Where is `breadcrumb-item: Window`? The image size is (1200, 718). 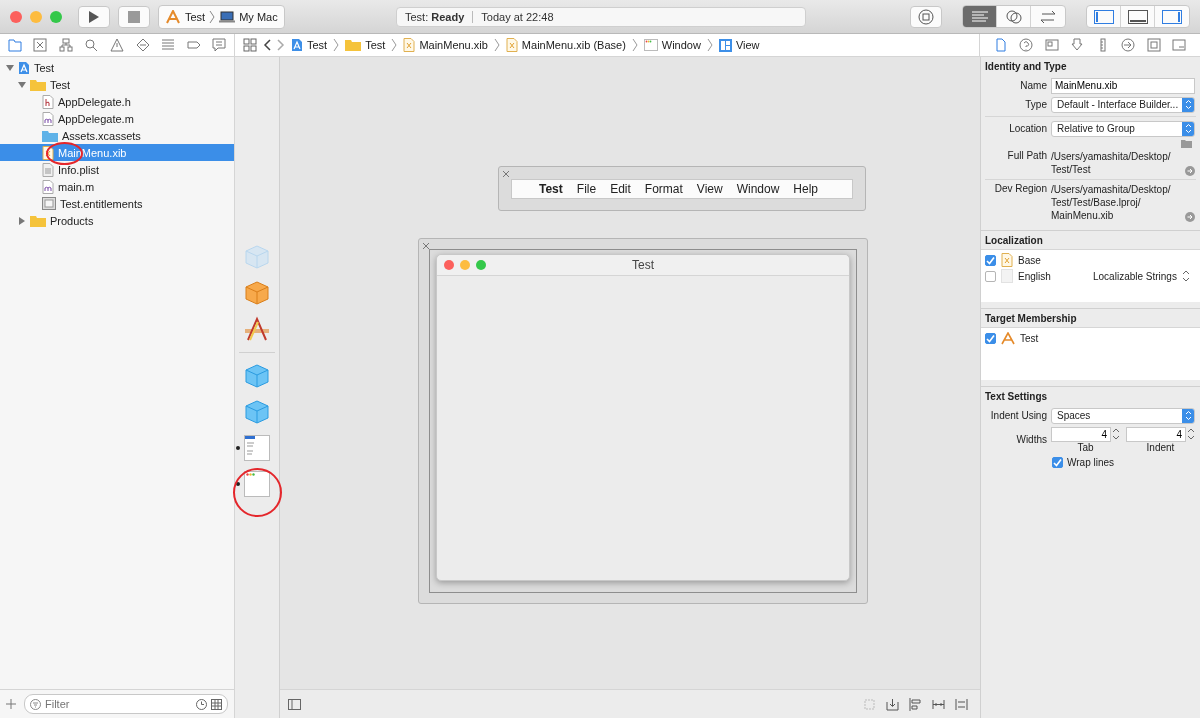
breadcrumb-item: Window is located at coordinates (672, 45).